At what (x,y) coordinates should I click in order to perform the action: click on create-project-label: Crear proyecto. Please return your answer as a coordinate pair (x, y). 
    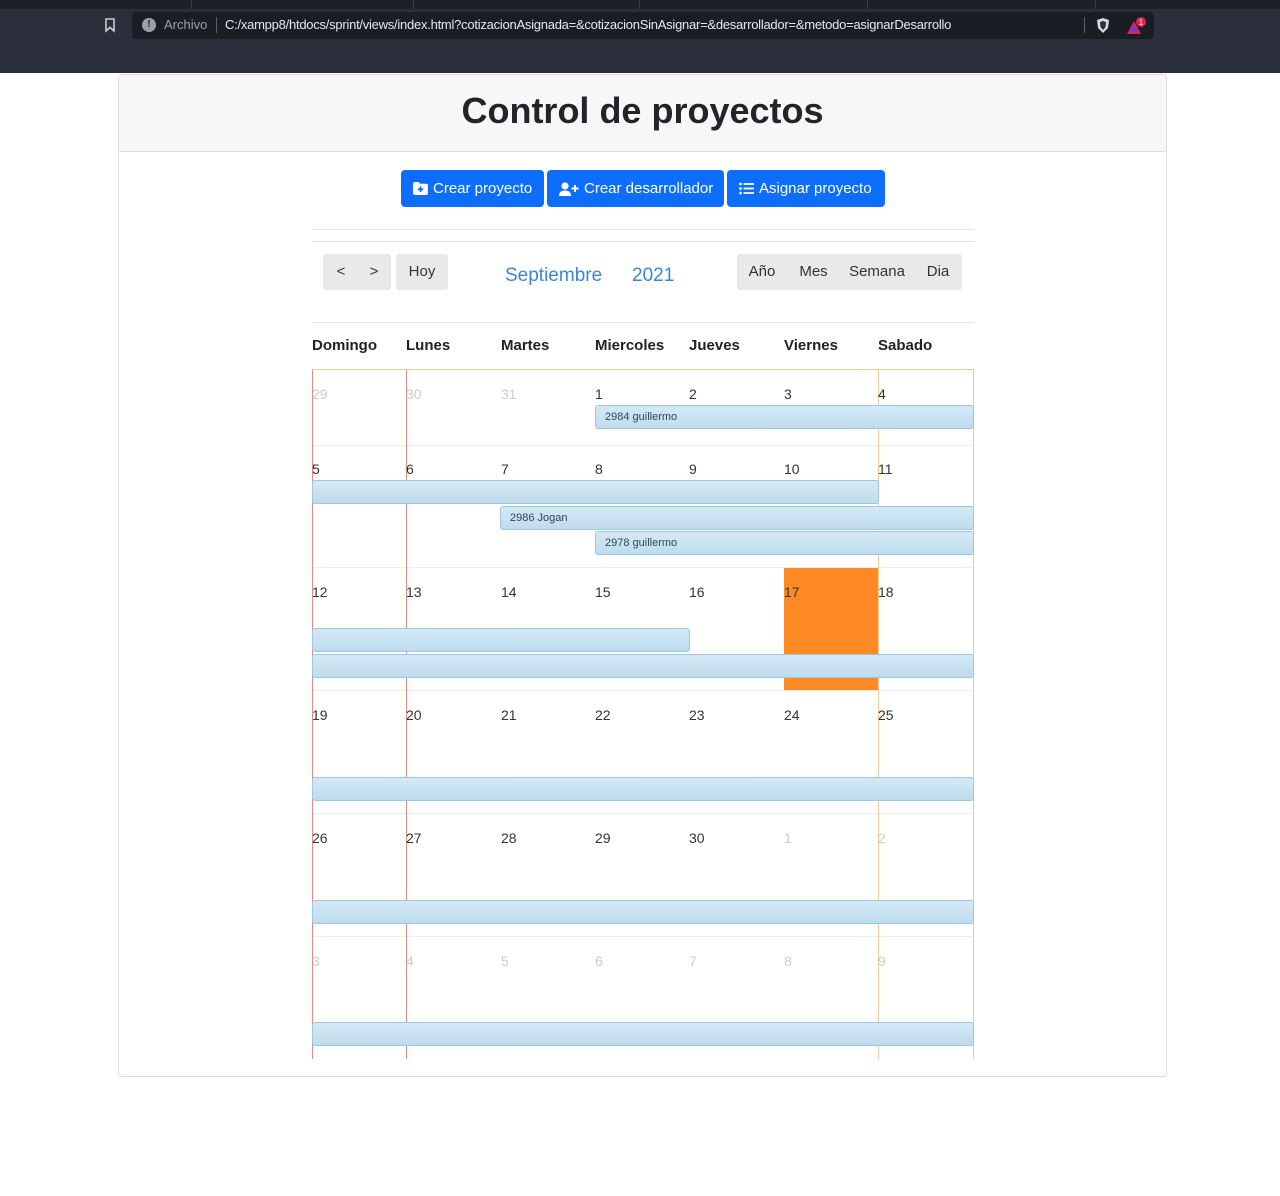
    Looking at the image, I should click on (483, 188).